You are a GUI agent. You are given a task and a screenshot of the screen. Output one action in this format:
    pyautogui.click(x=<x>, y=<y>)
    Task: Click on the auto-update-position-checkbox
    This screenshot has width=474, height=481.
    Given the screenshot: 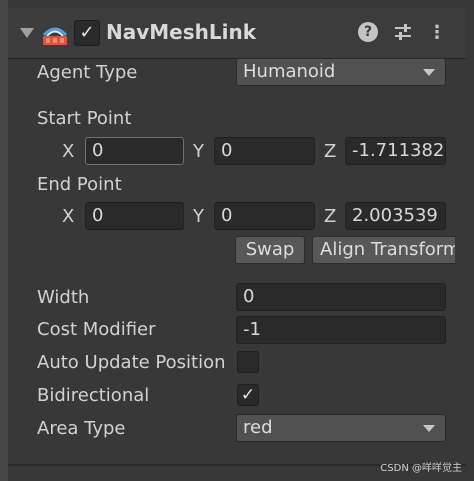 What is the action you would take?
    pyautogui.click(x=248, y=362)
    